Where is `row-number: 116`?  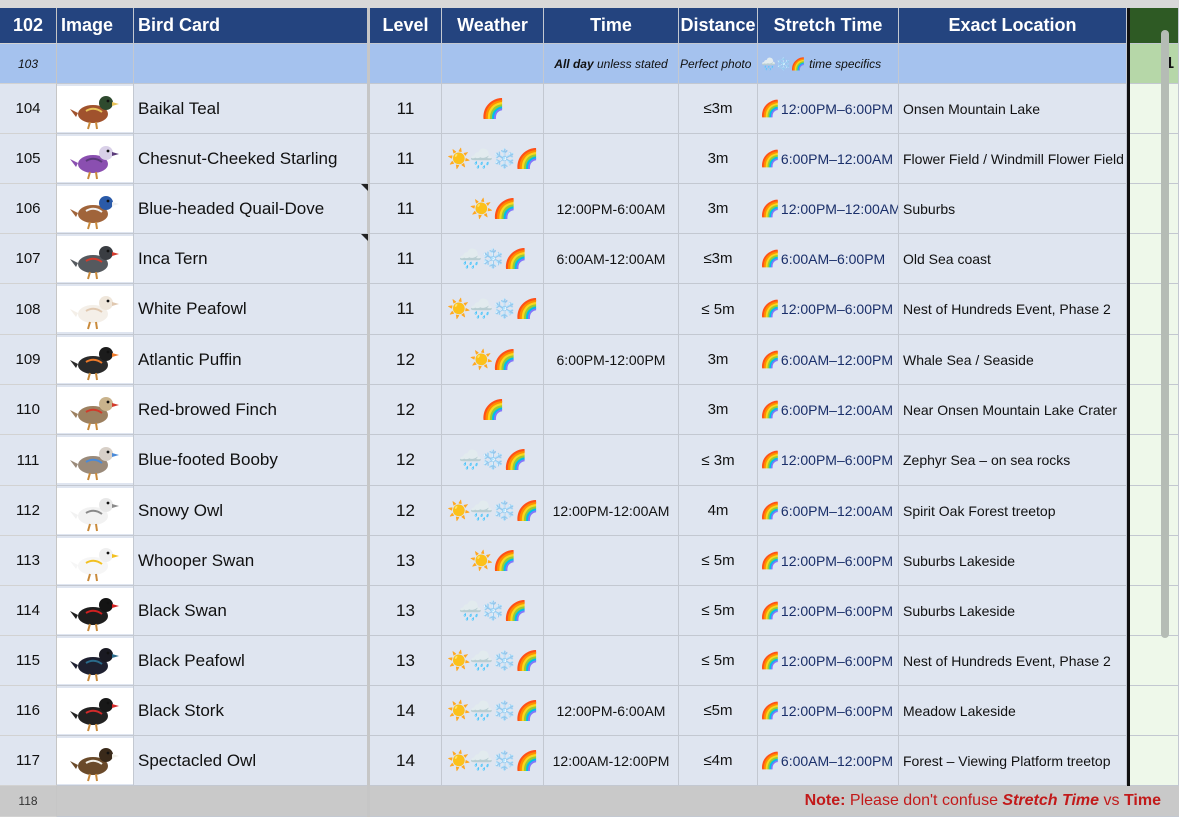
row-number: 116 is located at coordinates (28, 711).